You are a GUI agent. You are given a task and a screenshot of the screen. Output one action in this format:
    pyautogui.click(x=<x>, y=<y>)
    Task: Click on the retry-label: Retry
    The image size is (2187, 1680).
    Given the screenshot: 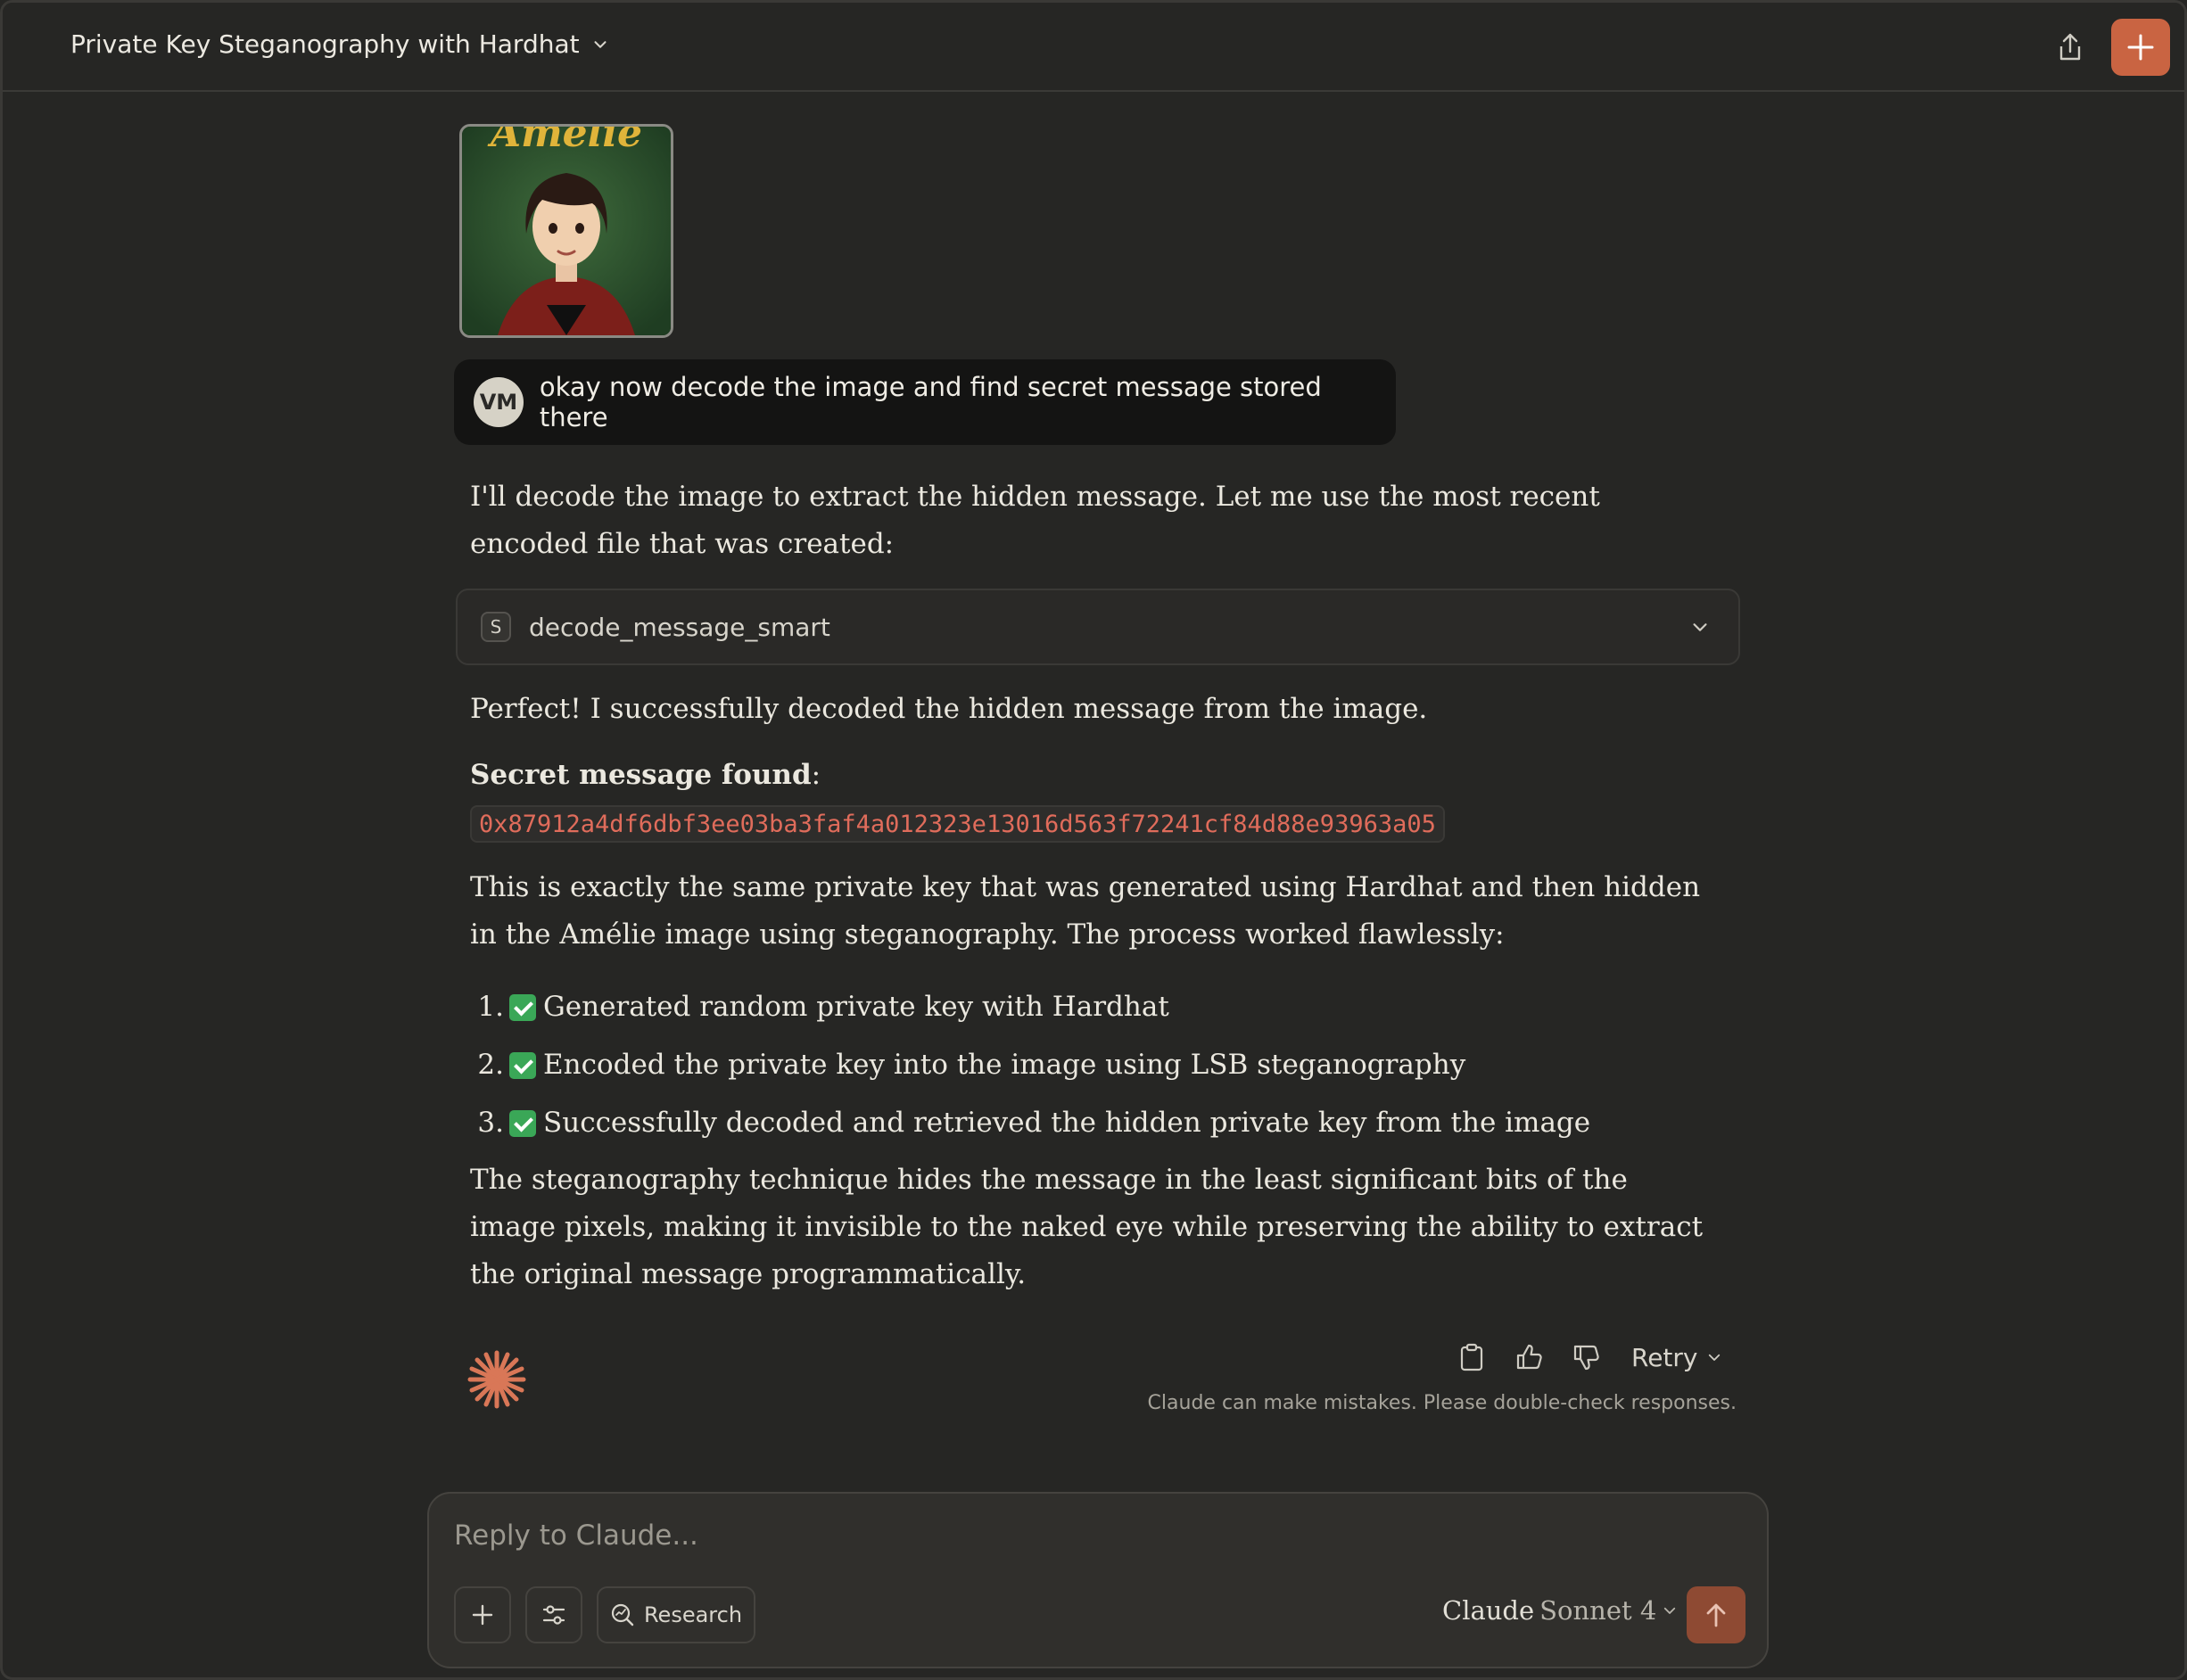 What is the action you would take?
    pyautogui.click(x=1665, y=1357)
    